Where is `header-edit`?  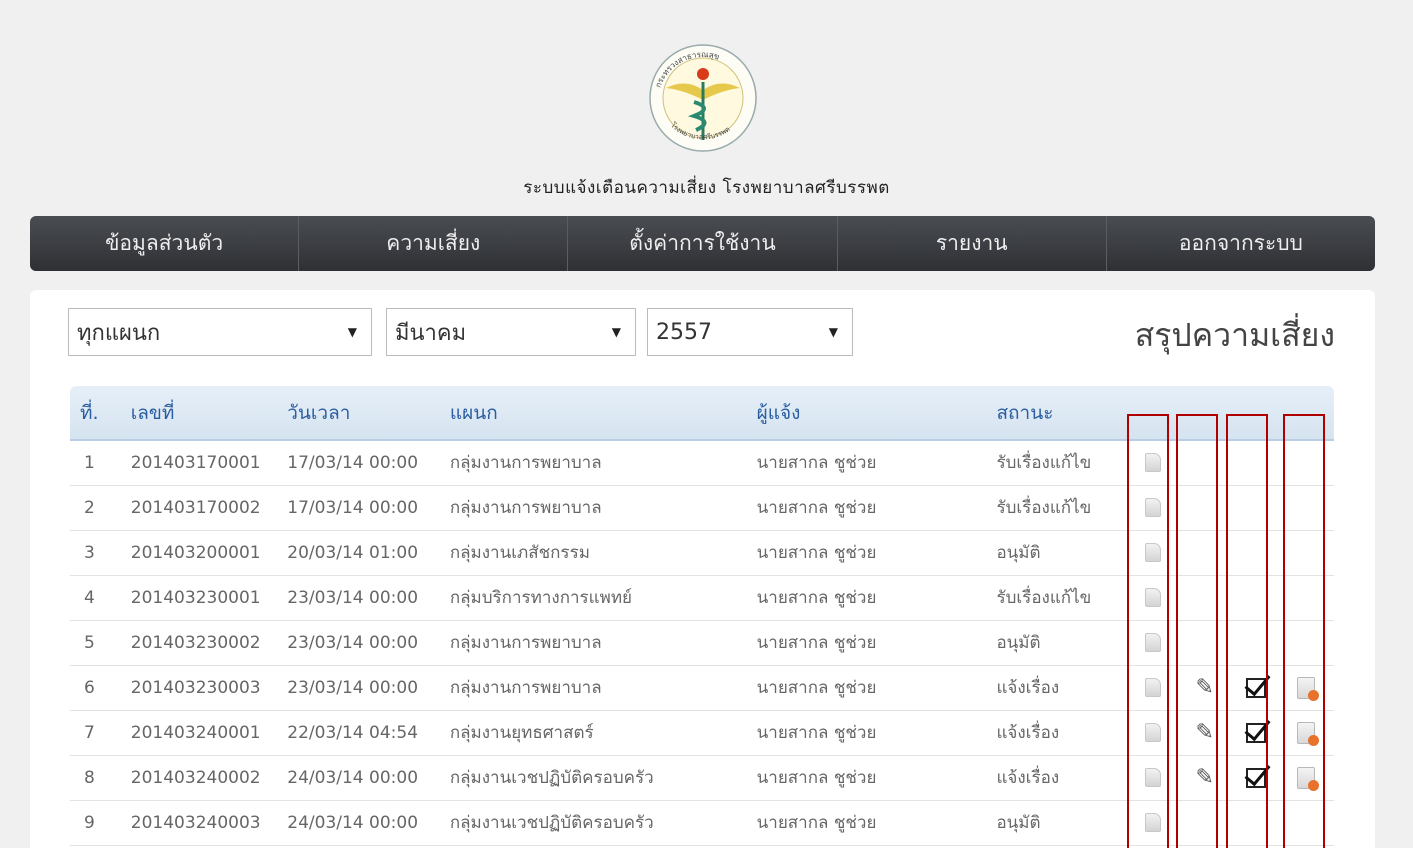
header-edit is located at coordinates (1207, 413).